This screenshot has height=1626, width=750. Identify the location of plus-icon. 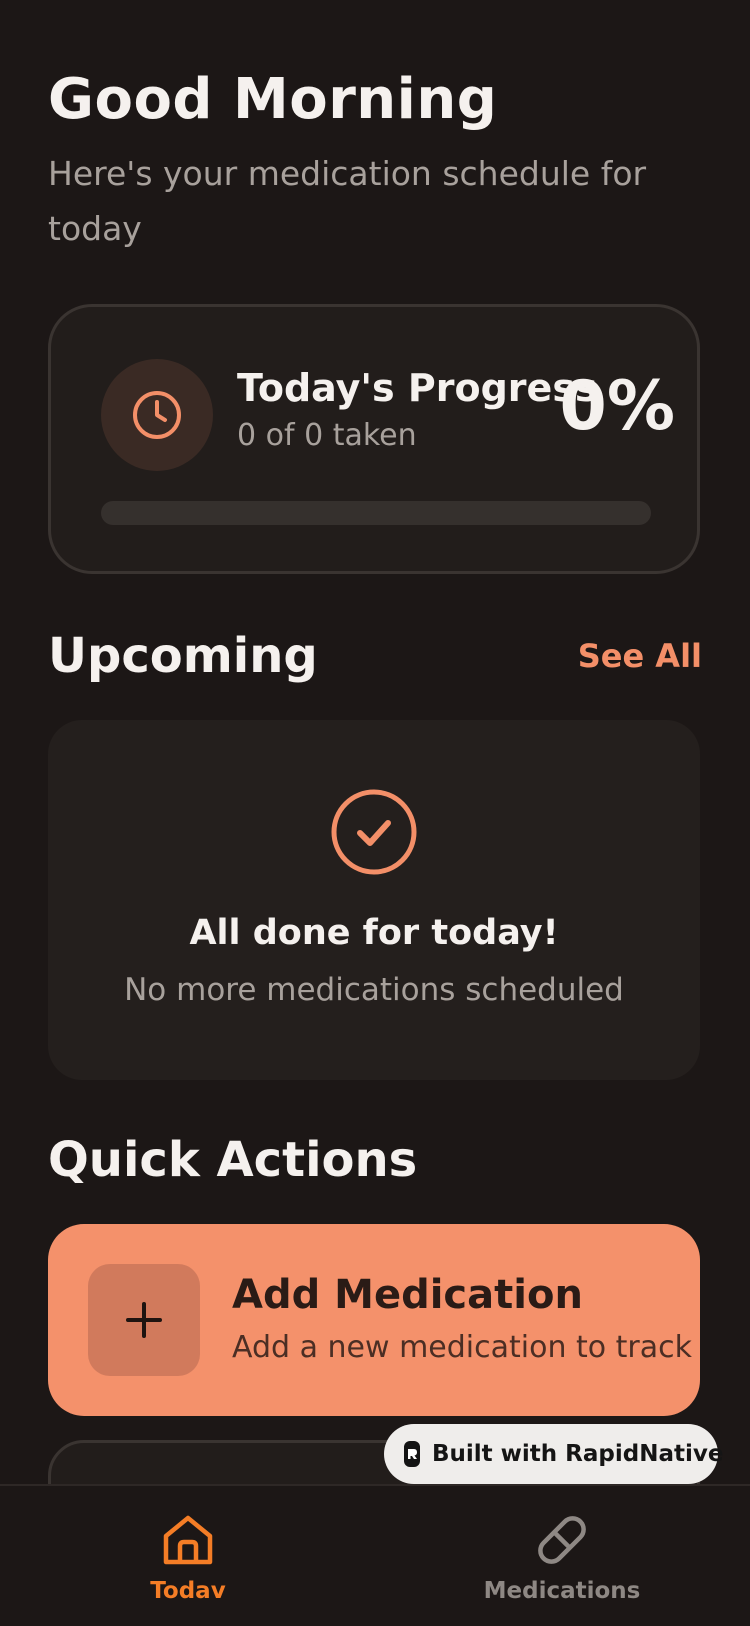
(144, 1320).